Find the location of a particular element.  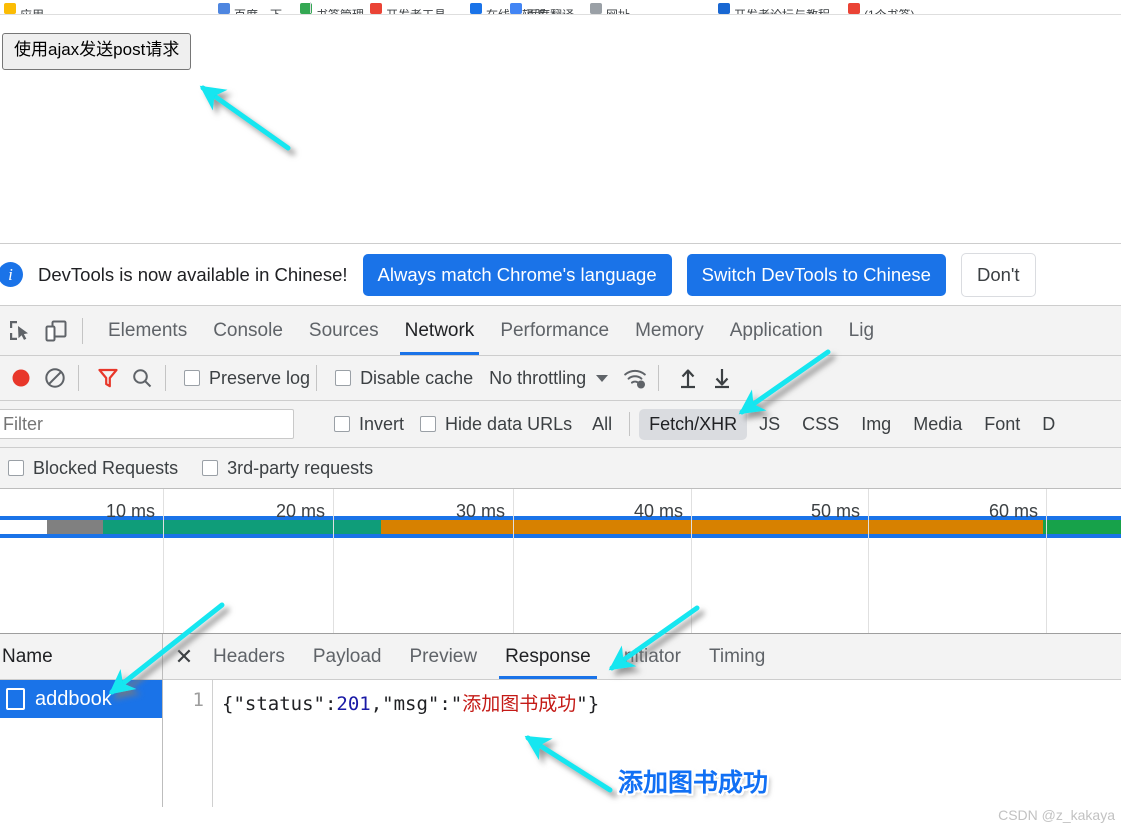

tab-elements: Elements is located at coordinates (147, 330).